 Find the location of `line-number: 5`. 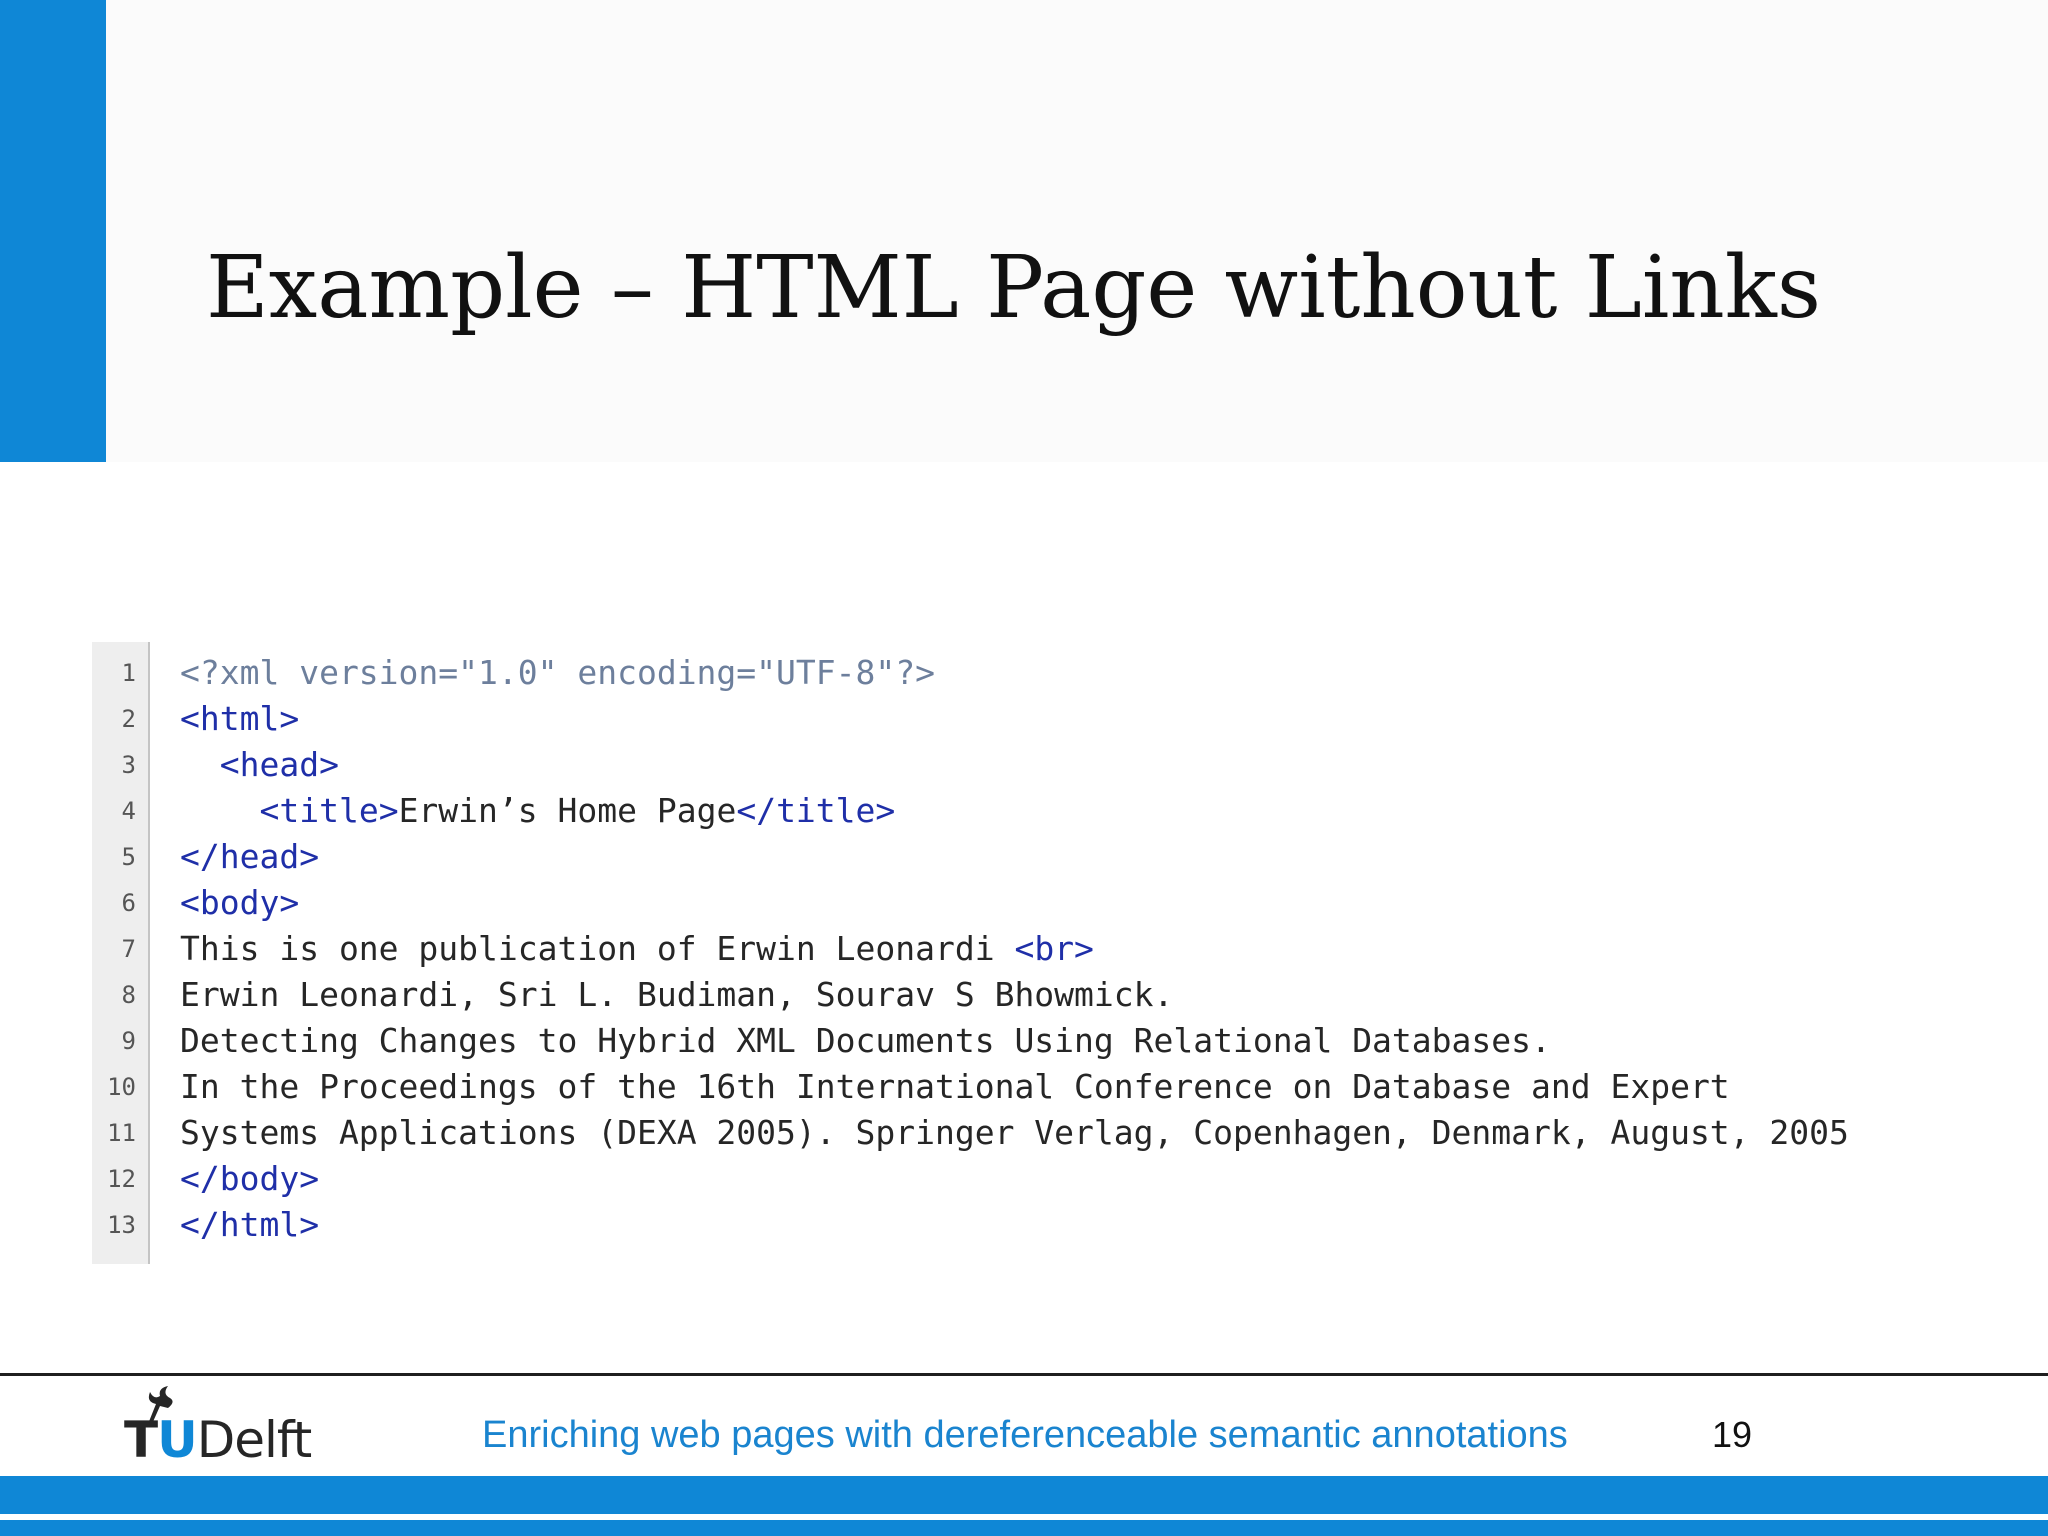

line-number: 5 is located at coordinates (128, 857).